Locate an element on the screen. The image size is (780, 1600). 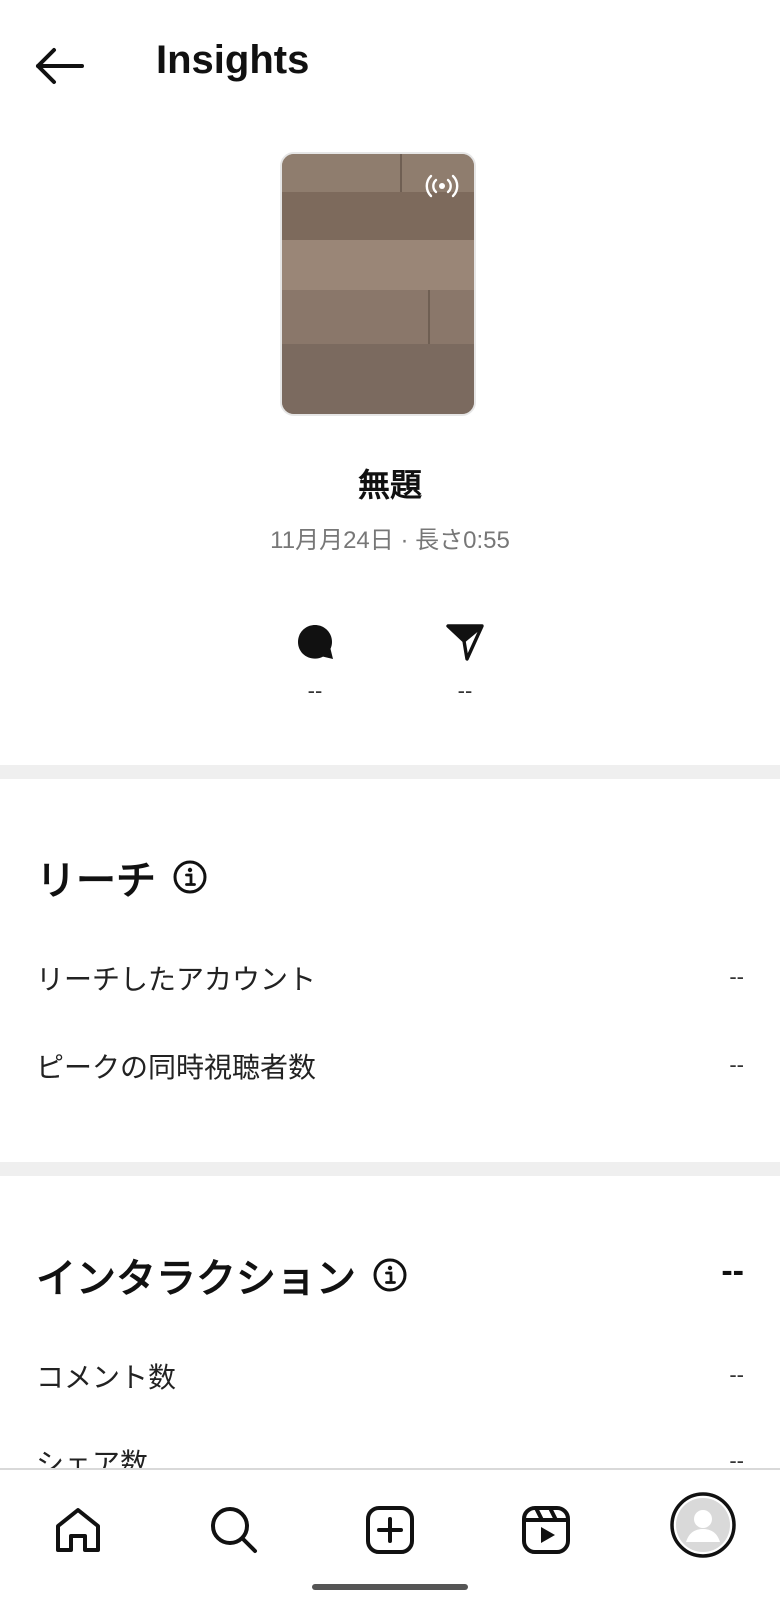
comment-stat is located at coordinates (315, 644).